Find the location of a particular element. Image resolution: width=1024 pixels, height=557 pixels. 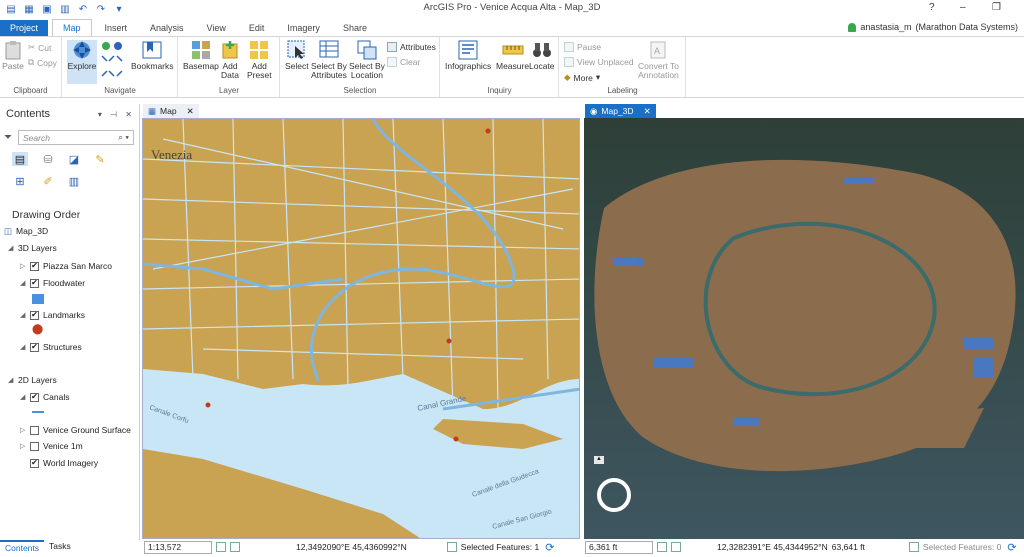

layer-row-piazza: ▷ ✔ Piazza San Marco is located at coordinates (66, 266).